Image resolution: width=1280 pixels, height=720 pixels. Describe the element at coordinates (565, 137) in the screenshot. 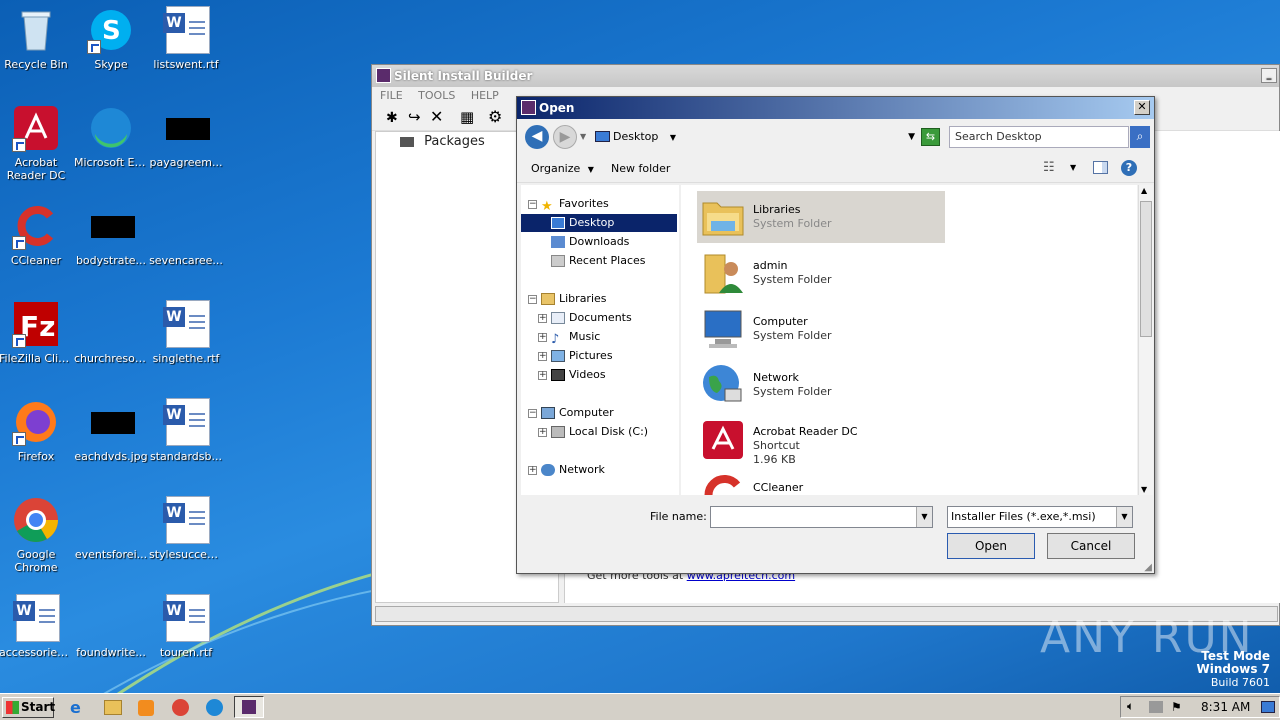

I see `forward-button: ▶` at that location.